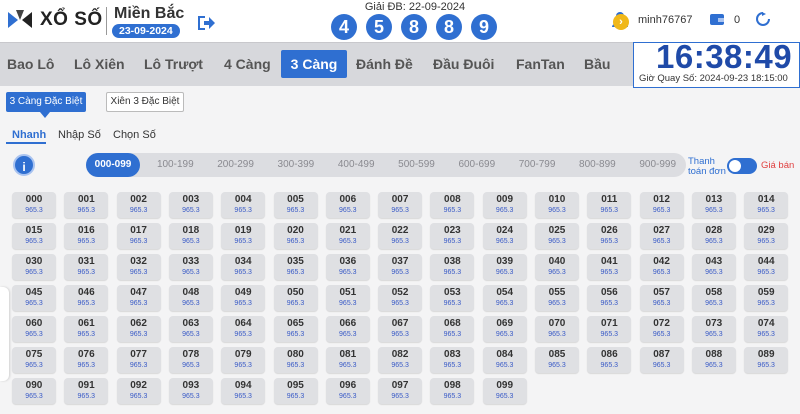  I want to click on range-tab-800-899: 800-899, so click(597, 164).